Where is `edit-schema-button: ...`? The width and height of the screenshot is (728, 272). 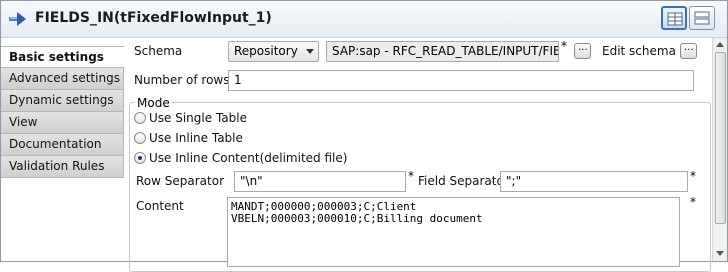
edit-schema-button: ... is located at coordinates (688, 50).